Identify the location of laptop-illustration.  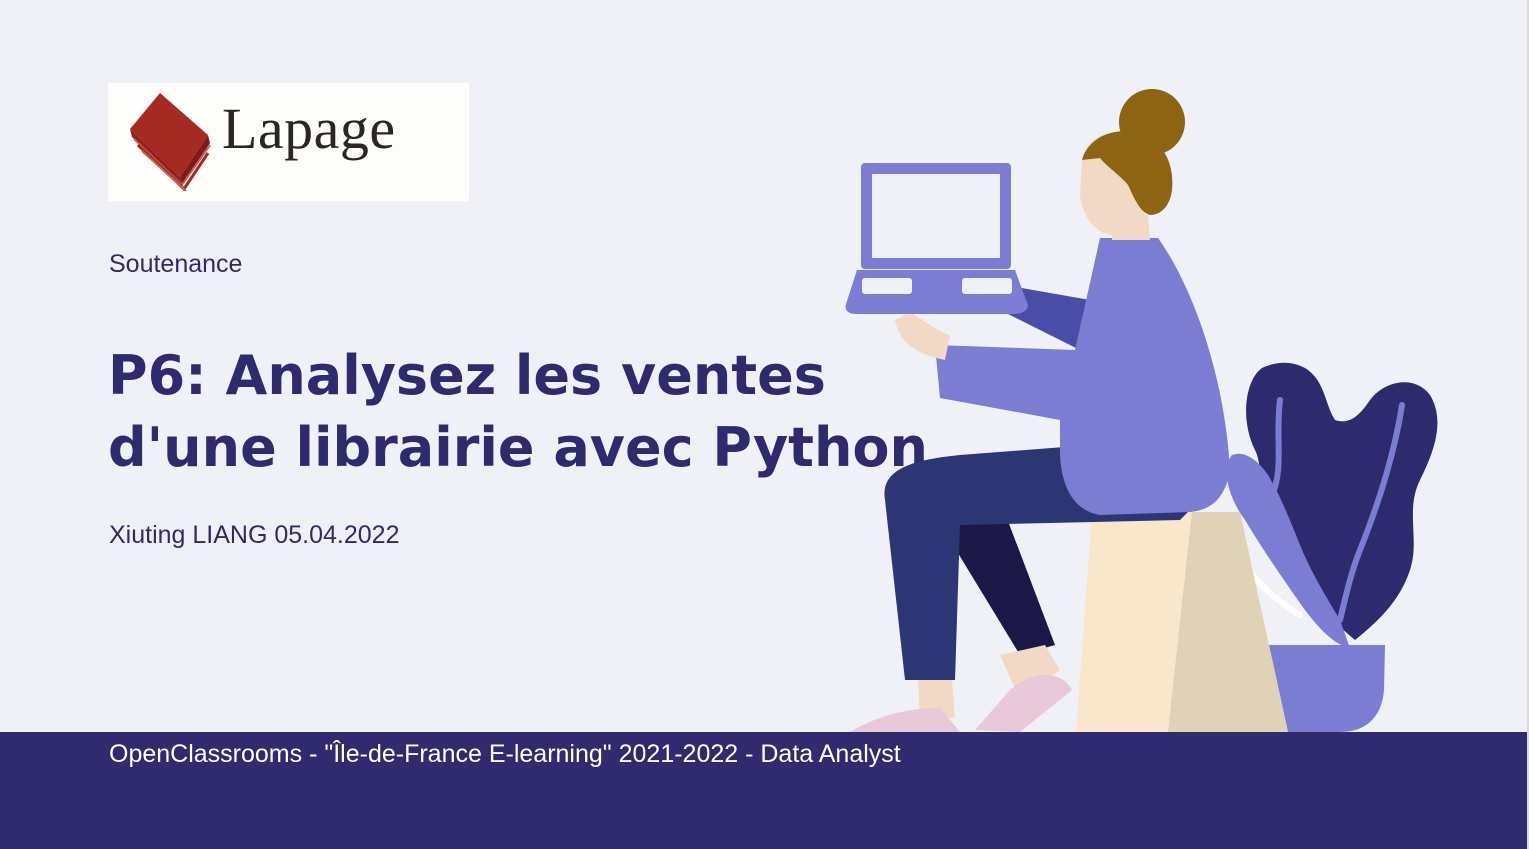
(936, 238).